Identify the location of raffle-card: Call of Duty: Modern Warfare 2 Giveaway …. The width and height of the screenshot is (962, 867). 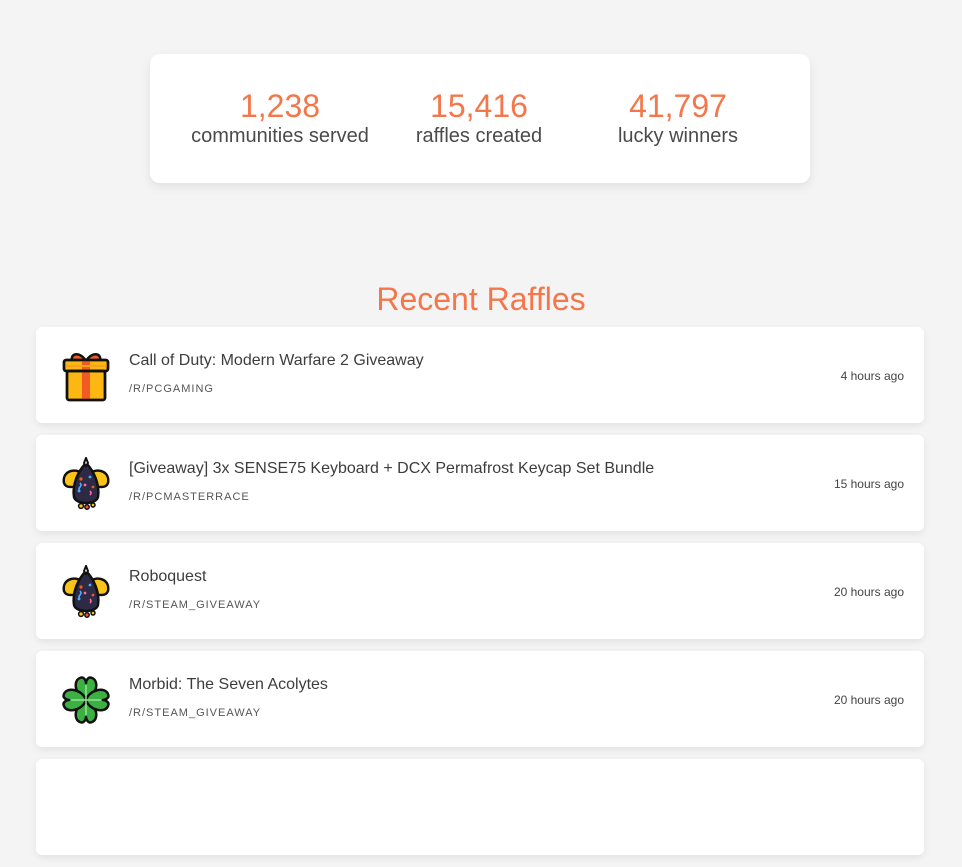
(480, 375).